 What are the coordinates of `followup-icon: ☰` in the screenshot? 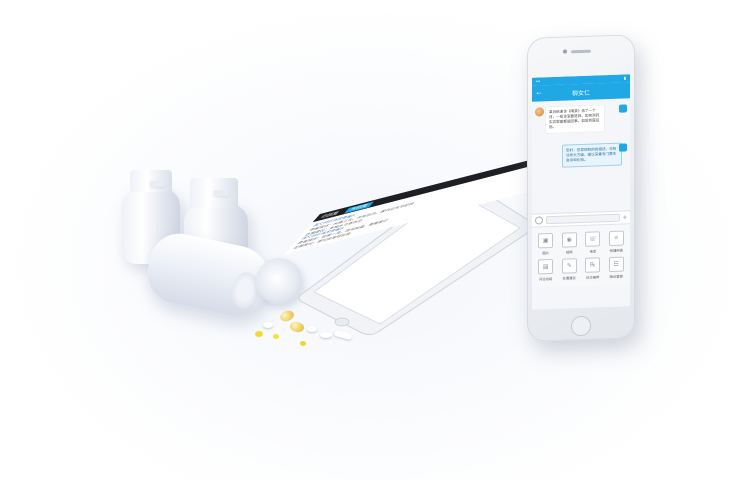 It's located at (616, 264).